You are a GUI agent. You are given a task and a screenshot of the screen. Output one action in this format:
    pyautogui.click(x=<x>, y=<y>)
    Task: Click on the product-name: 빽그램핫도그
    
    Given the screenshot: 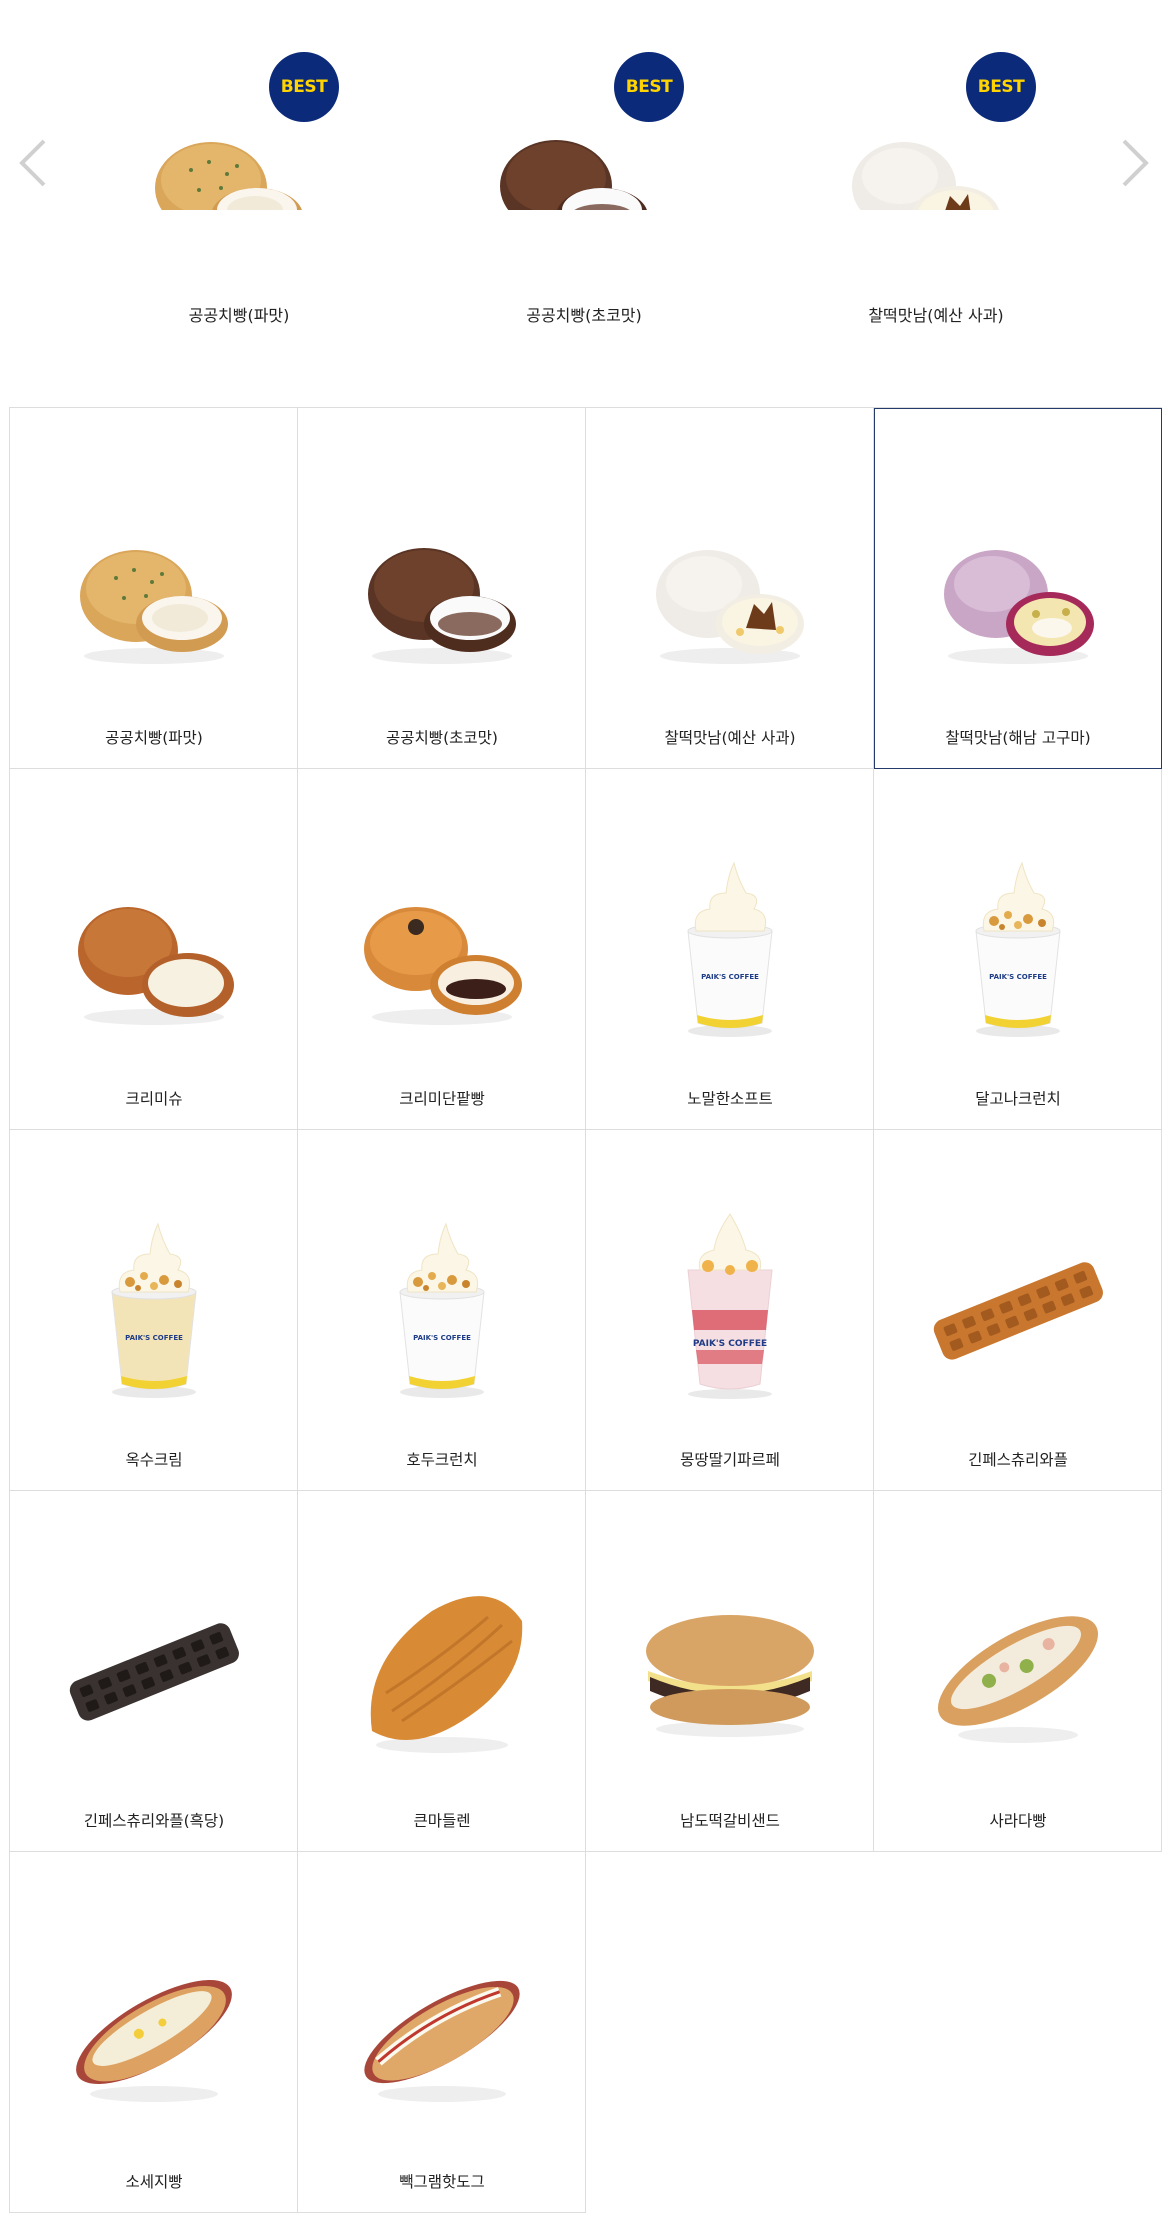 What is the action you would take?
    pyautogui.click(x=442, y=2182)
    